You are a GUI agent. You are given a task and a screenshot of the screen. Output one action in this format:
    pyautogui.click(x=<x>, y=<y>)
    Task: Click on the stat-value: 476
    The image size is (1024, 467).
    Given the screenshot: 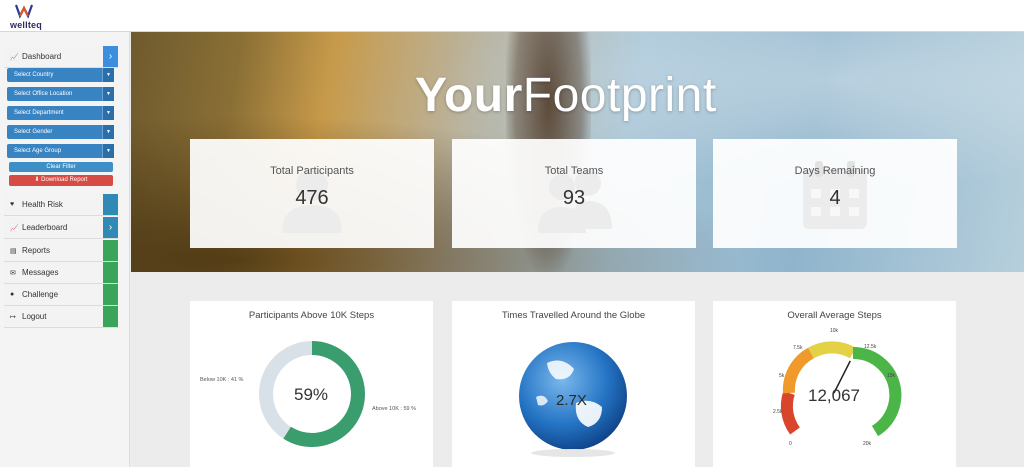 What is the action you would take?
    pyautogui.click(x=312, y=198)
    